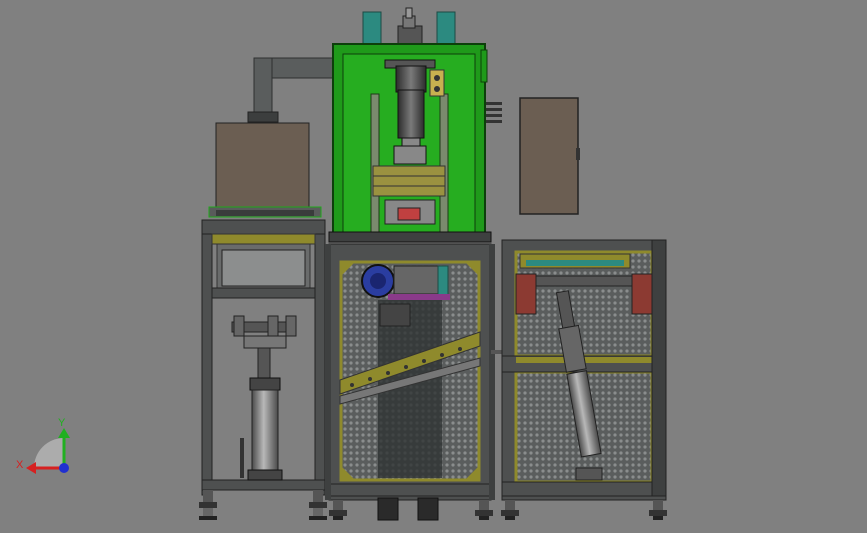  Describe the element at coordinates (584, 379) in the screenshot. I see `right-frame` at that location.